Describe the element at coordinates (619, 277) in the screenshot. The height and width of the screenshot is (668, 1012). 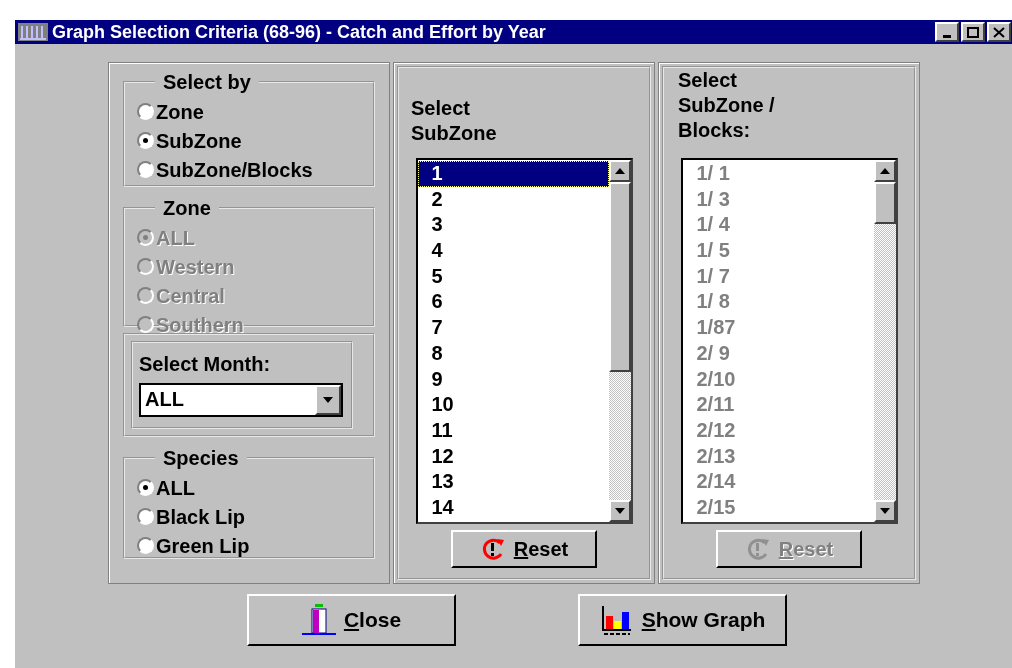
I see `scroll-thumb` at that location.